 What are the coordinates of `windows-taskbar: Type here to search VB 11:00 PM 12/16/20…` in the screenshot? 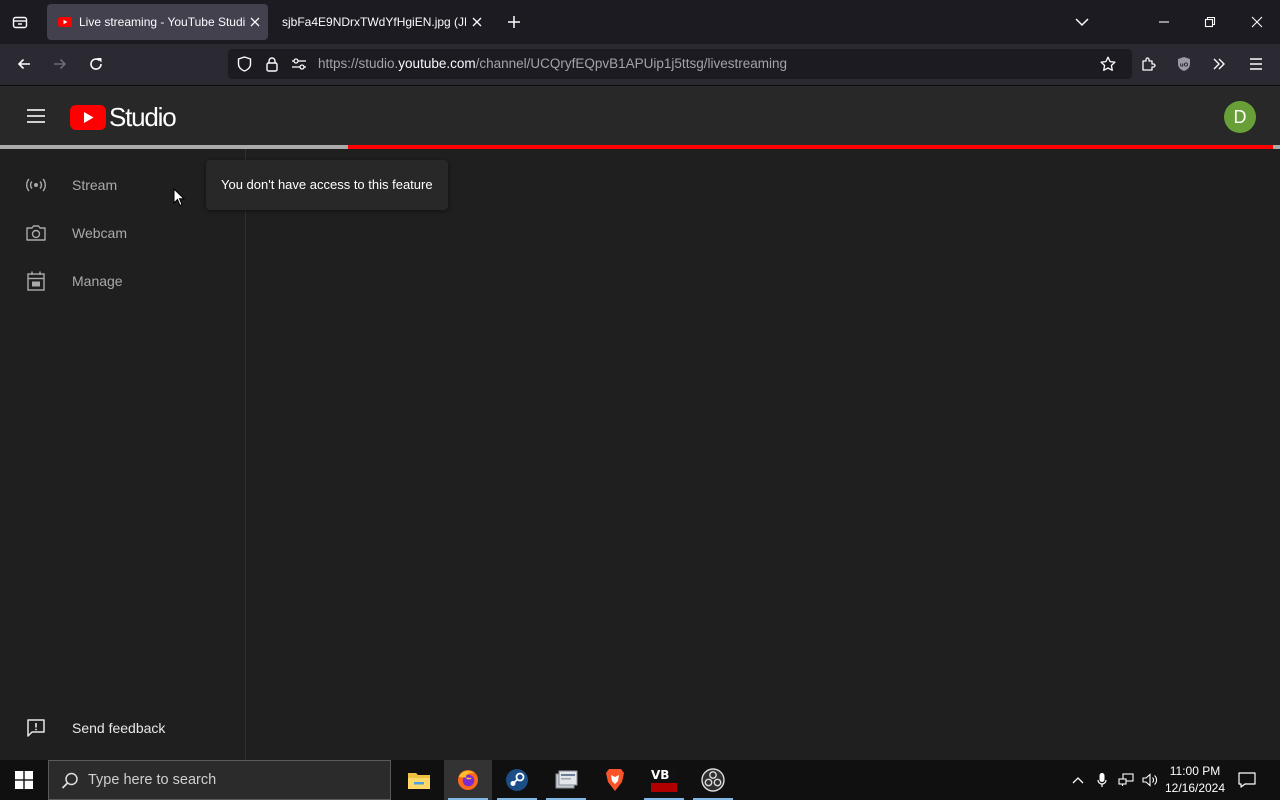 It's located at (640, 780).